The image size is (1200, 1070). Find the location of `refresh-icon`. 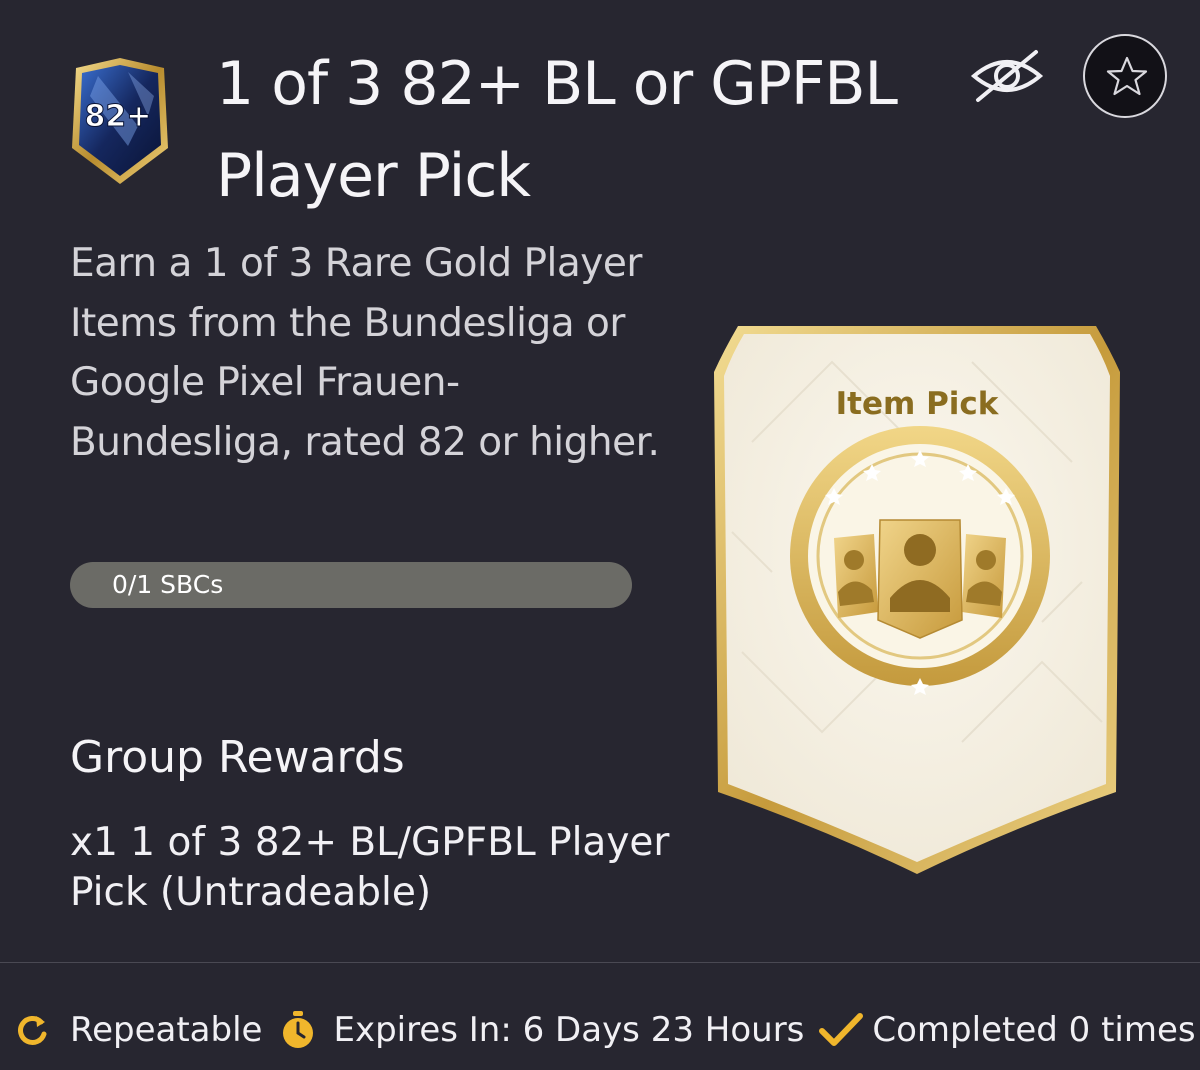

refresh-icon is located at coordinates (32, 1030).